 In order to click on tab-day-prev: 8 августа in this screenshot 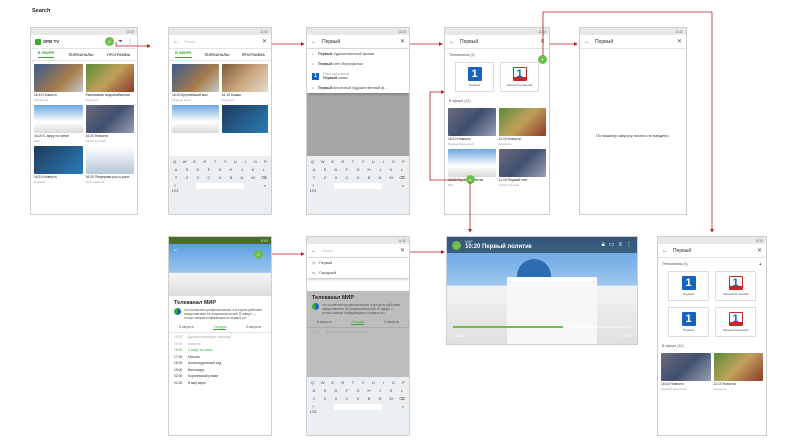, I will do `click(186, 327)`.